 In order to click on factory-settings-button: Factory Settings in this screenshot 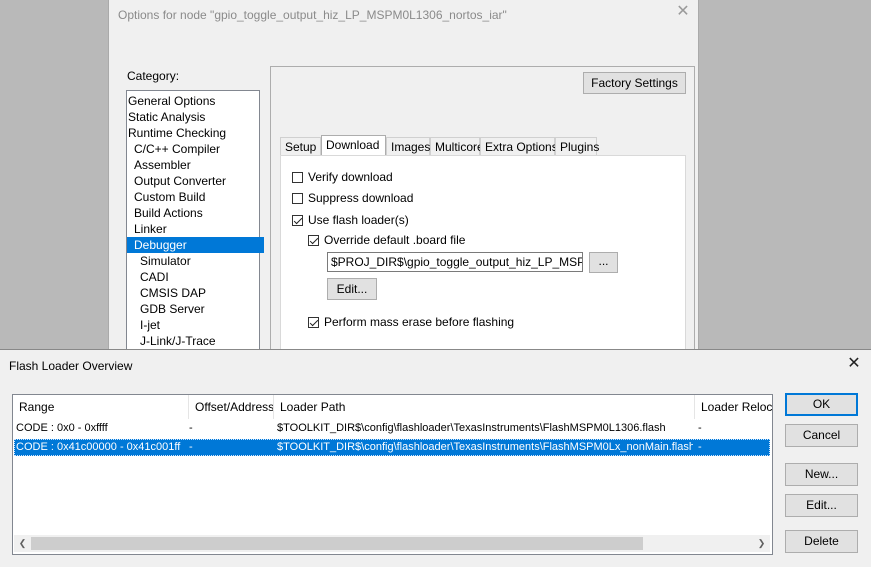, I will do `click(634, 83)`.